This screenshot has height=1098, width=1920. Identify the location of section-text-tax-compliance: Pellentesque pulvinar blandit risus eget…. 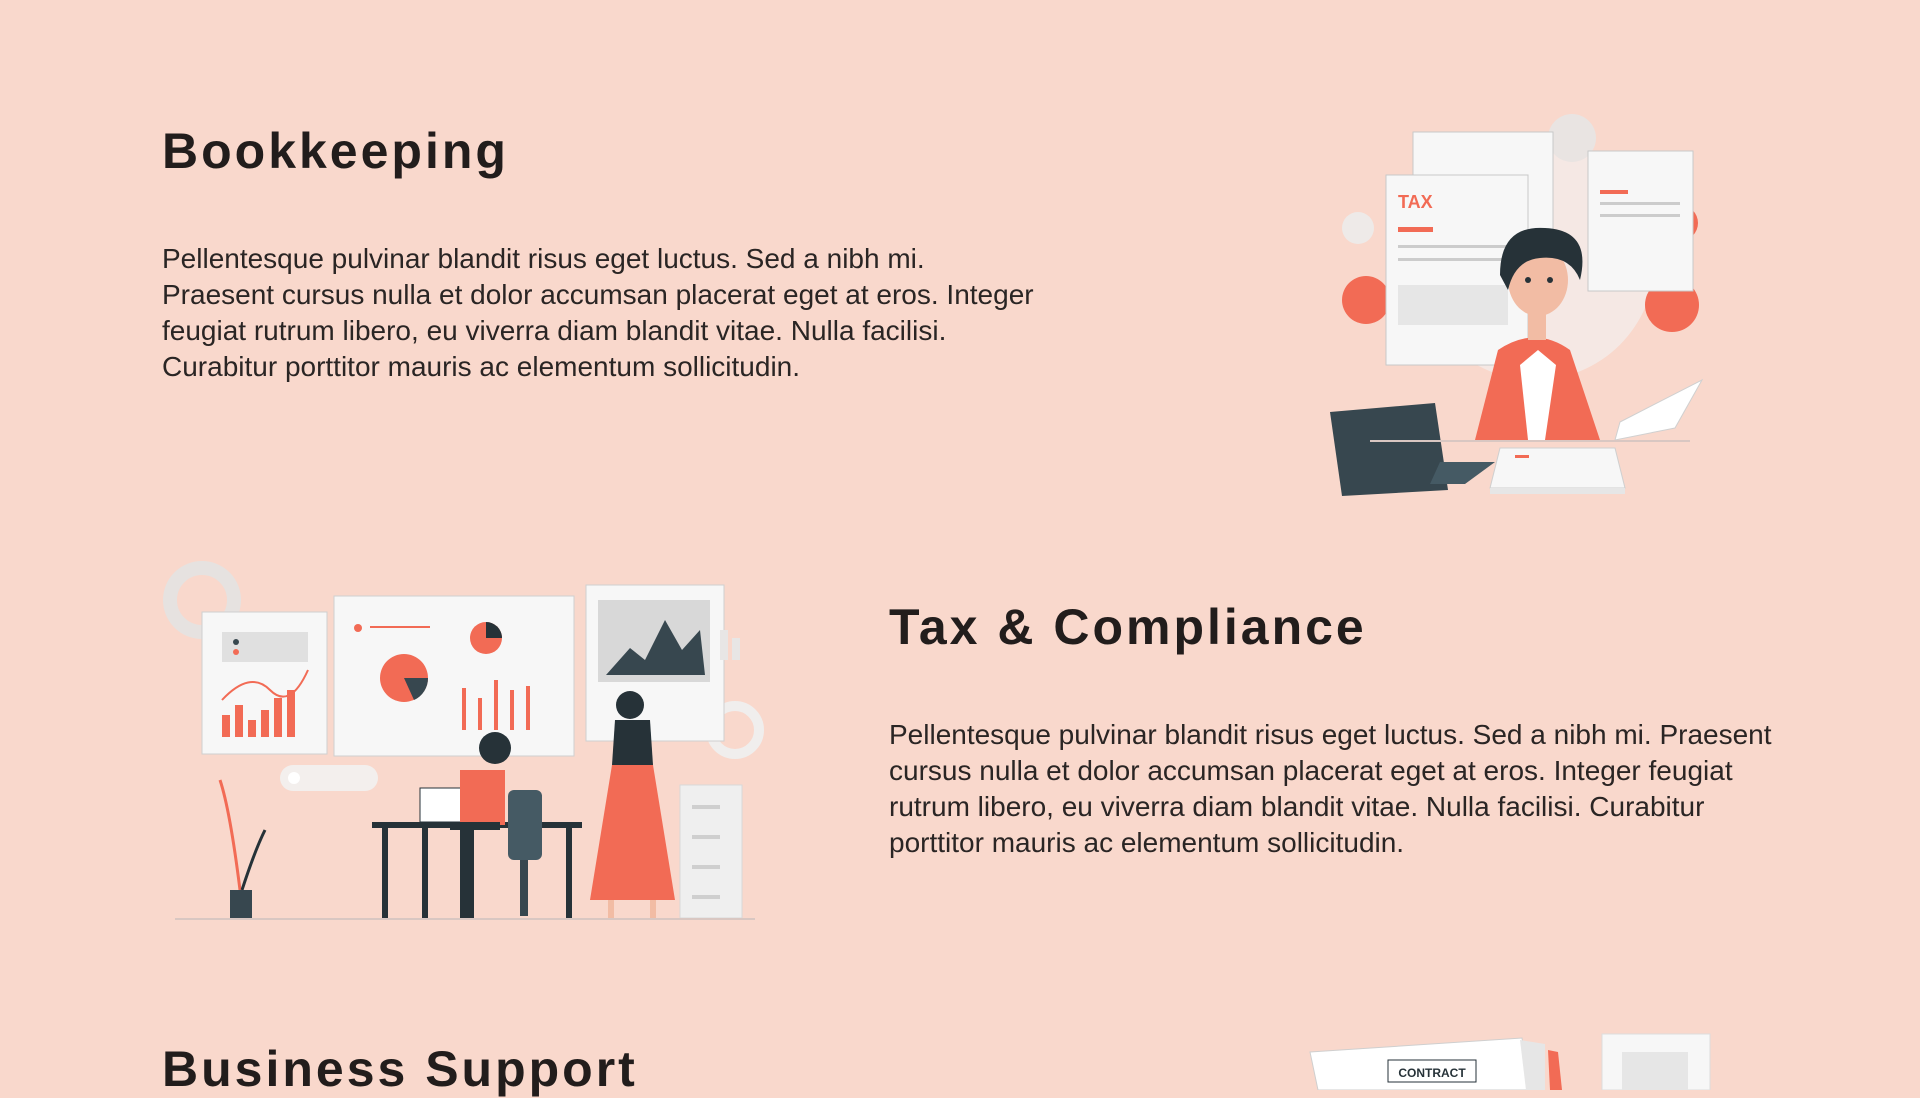
(1330, 788).